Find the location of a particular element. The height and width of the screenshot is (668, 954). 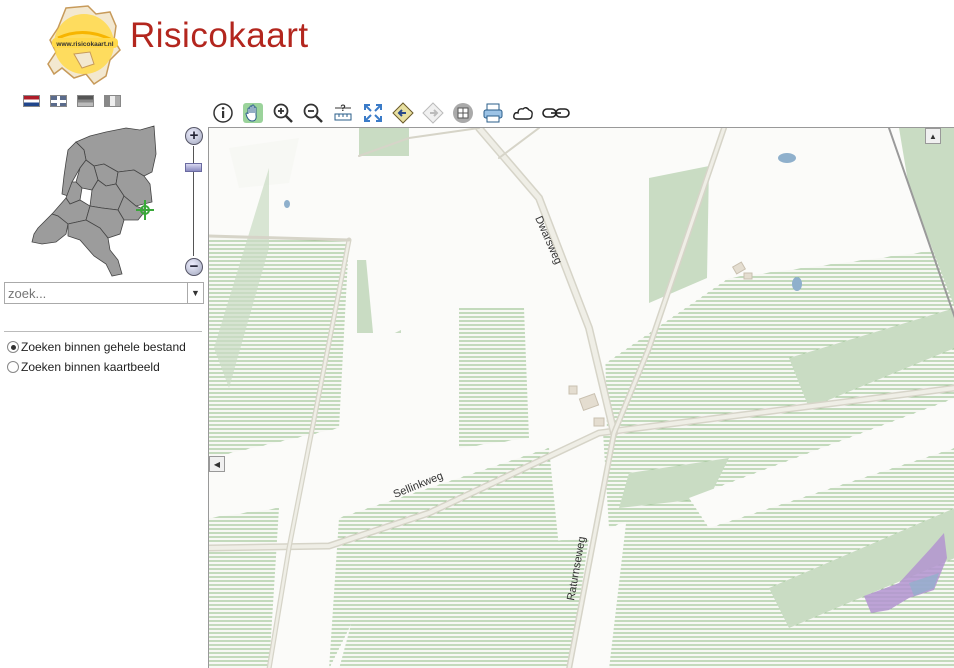

search-box: ▼ is located at coordinates (104, 293).